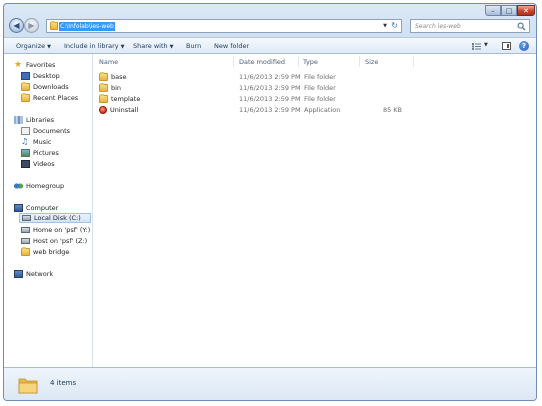 Image resolution: width=542 pixels, height=406 pixels. I want to click on search-icon, so click(521, 26).